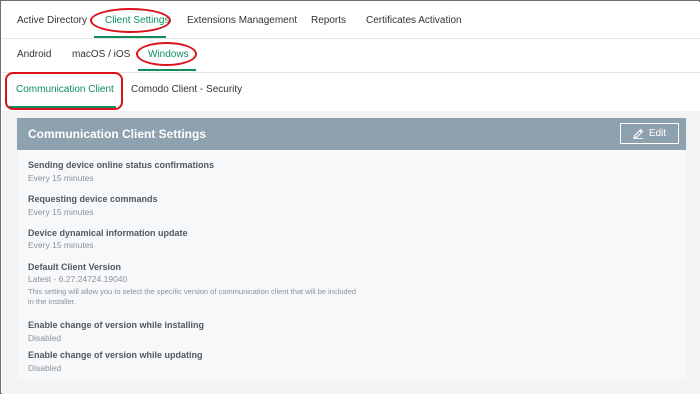 The height and width of the screenshot is (394, 700). What do you see at coordinates (242, 20) in the screenshot?
I see `tab-extensions-management: Extensions Management` at bounding box center [242, 20].